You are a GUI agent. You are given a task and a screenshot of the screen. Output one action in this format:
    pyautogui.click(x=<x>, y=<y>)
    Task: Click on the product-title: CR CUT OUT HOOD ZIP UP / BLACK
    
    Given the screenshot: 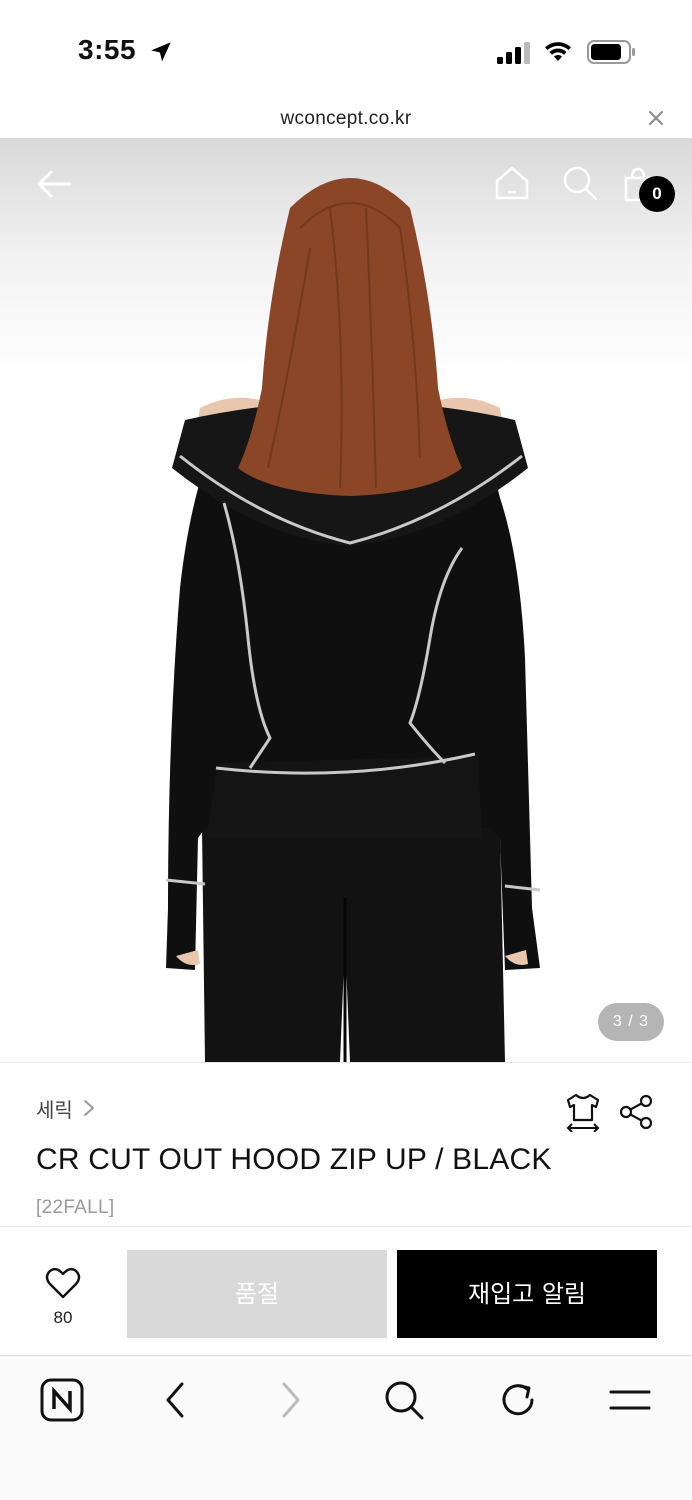 What is the action you would take?
    pyautogui.click(x=294, y=1159)
    